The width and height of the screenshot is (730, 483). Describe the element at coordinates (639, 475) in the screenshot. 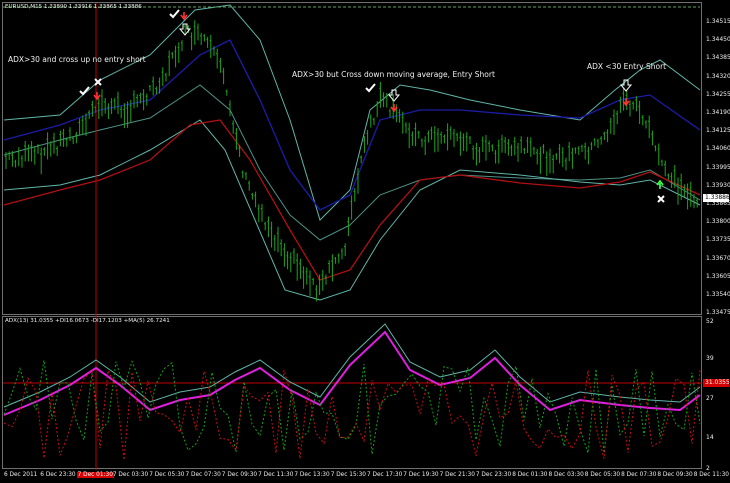

I see `time-tick-label: 8 Dec 07:30` at that location.